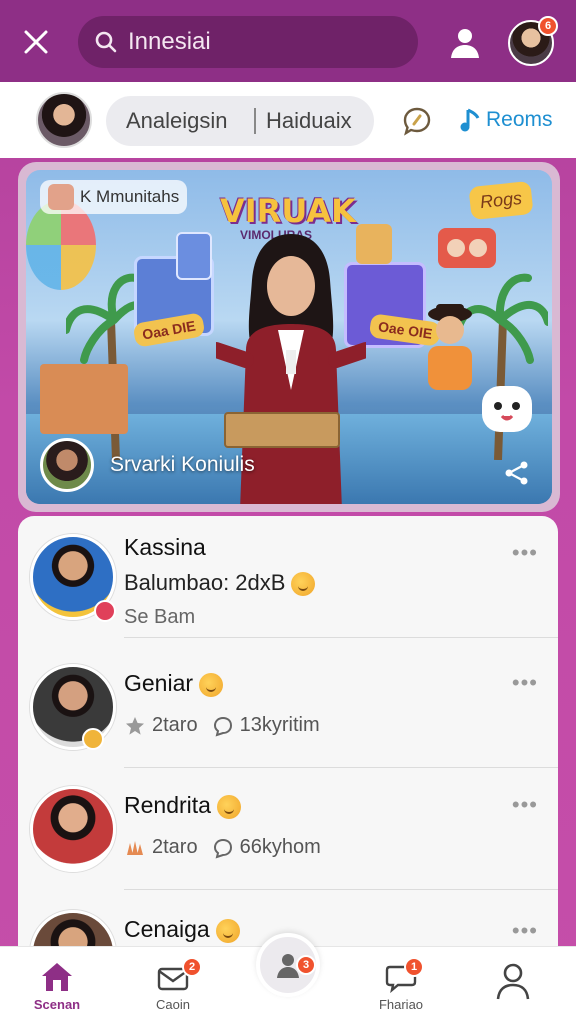 The width and height of the screenshot is (576, 1024). What do you see at coordinates (401, 988) in the screenshot?
I see `nav-chat: Fhariao` at bounding box center [401, 988].